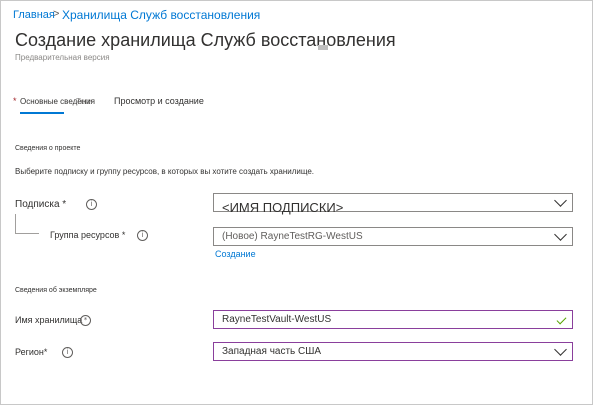  What do you see at coordinates (85, 320) in the screenshot?
I see `vault-name-info-icon: *` at bounding box center [85, 320].